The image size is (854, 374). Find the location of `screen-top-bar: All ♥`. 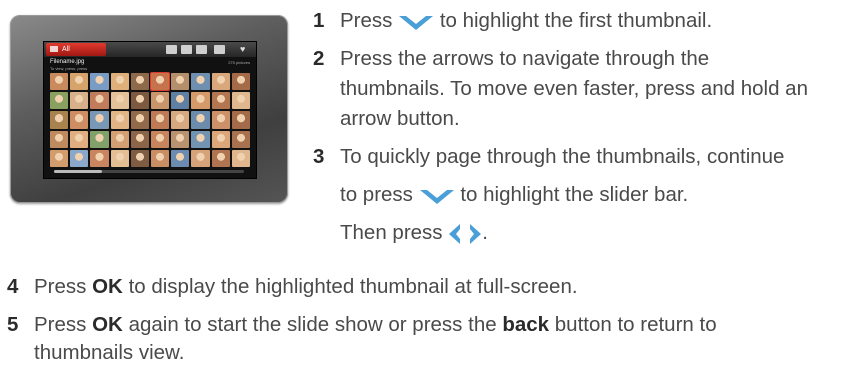

screen-top-bar: All ♥ is located at coordinates (150, 49).